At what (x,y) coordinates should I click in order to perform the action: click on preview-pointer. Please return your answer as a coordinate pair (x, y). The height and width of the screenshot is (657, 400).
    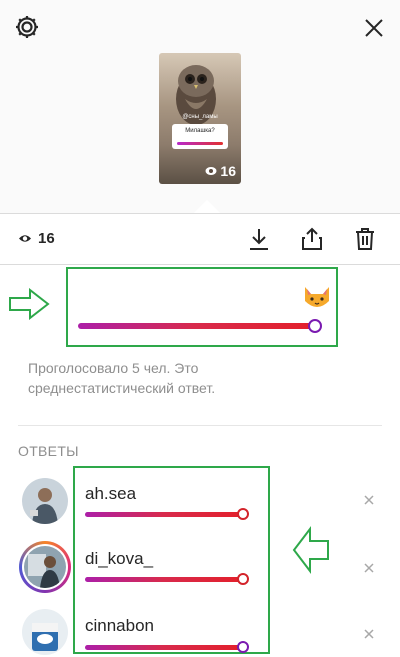
    Looking at the image, I should click on (207, 207).